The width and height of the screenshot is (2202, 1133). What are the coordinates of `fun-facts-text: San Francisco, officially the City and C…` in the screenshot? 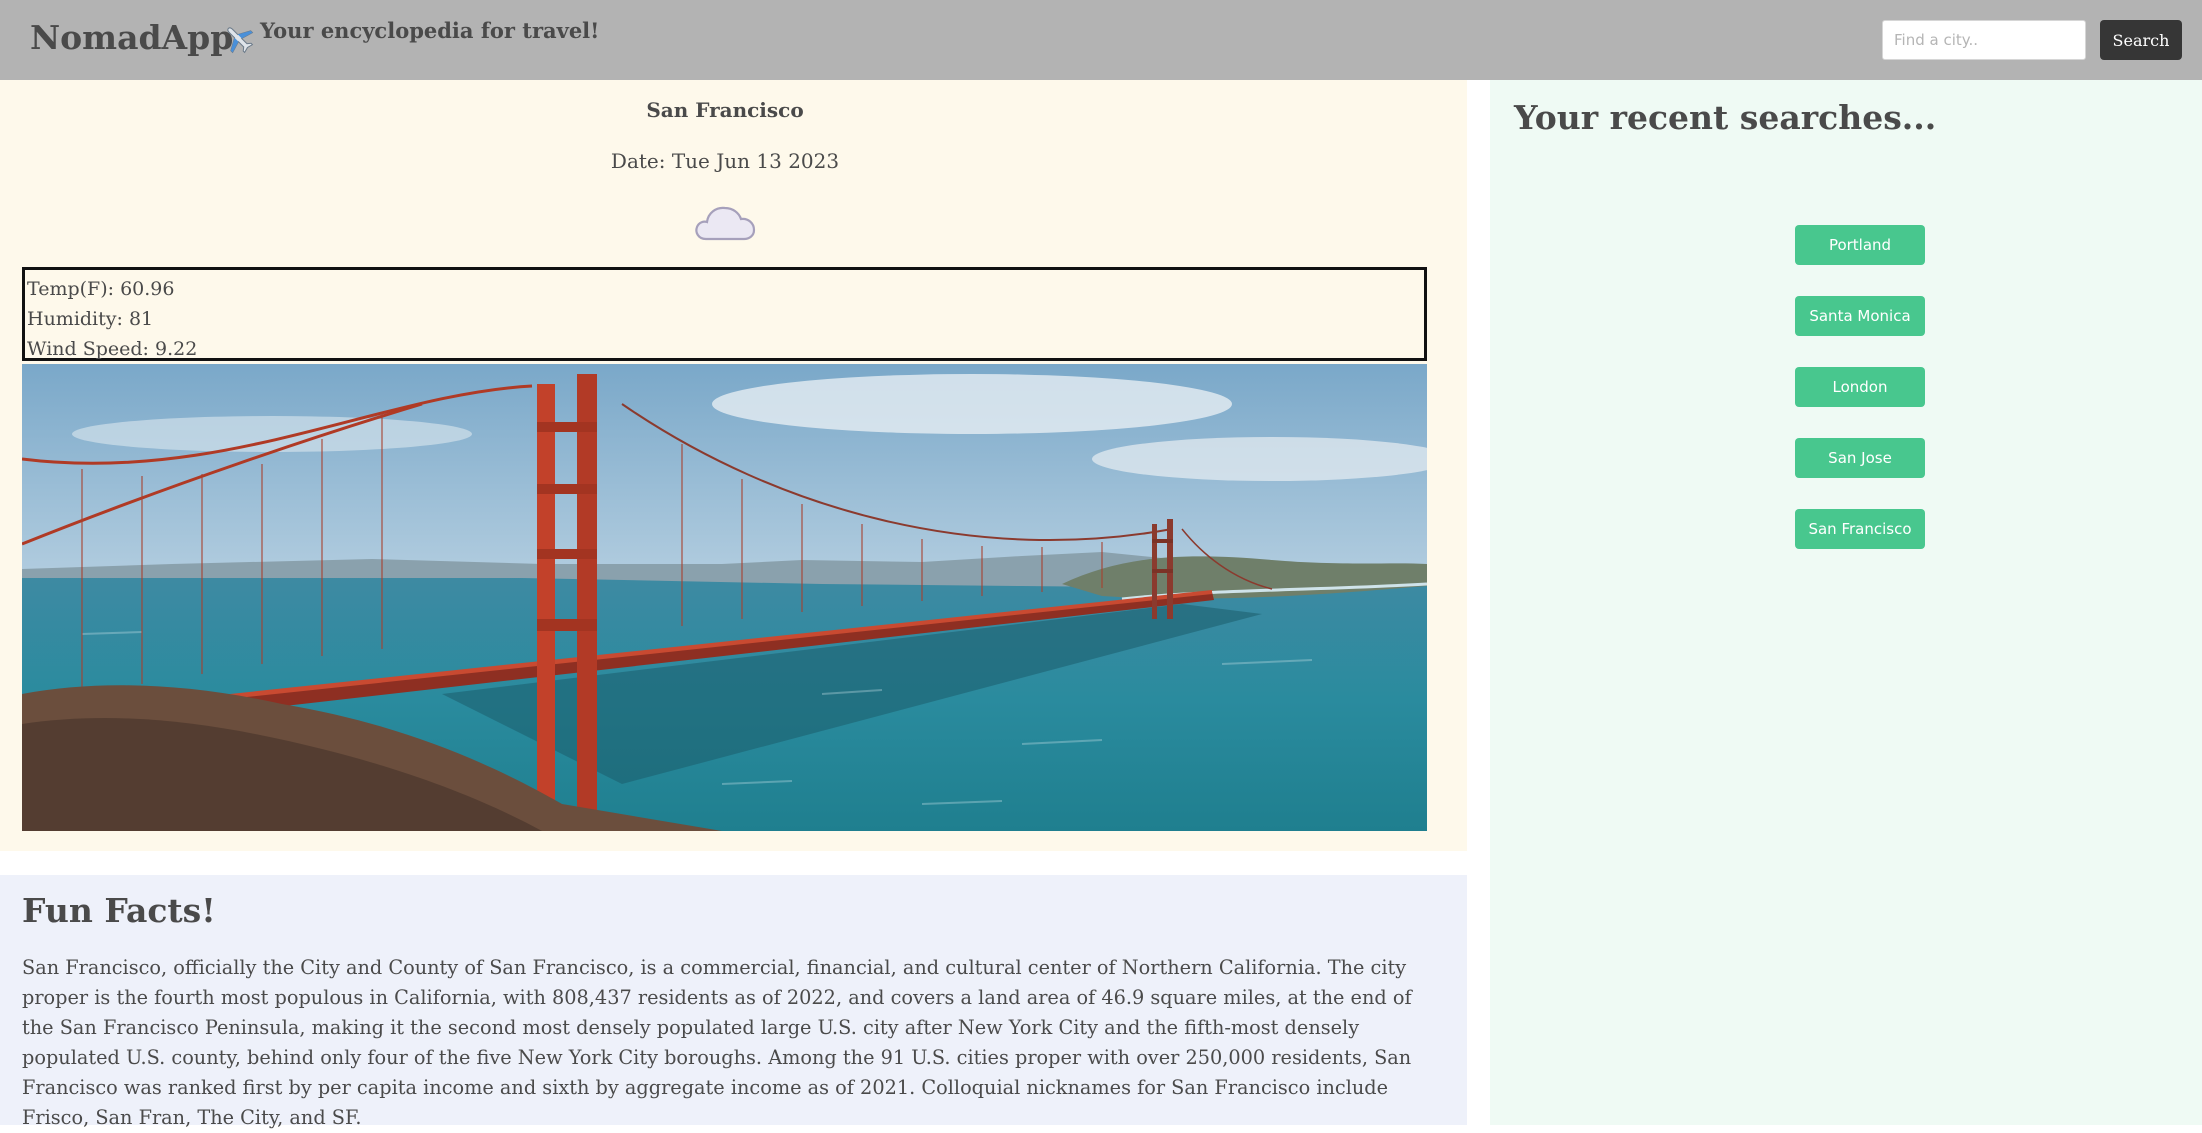 It's located at (717, 1042).